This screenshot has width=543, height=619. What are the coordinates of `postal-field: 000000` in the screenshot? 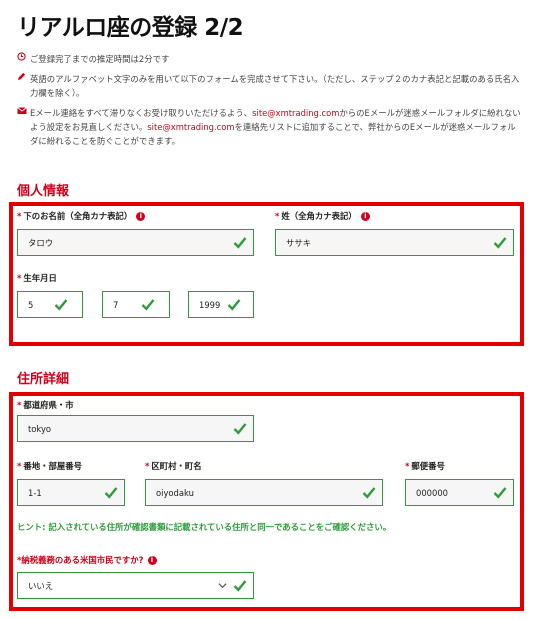 It's located at (459, 492).